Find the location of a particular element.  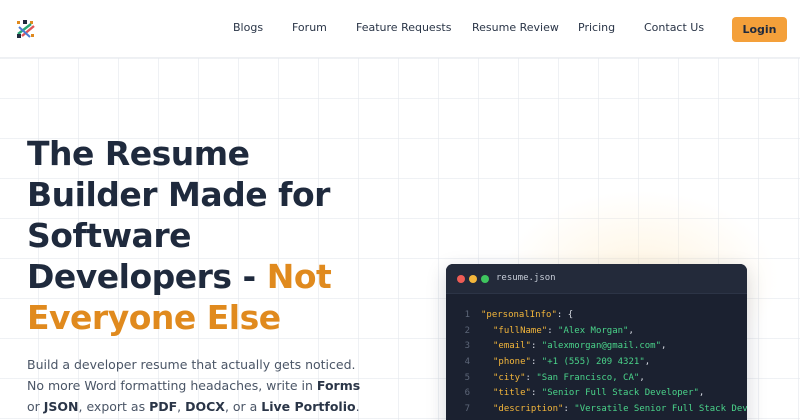

code-text: "fullName": "Alex Morgan", is located at coordinates (563, 330).